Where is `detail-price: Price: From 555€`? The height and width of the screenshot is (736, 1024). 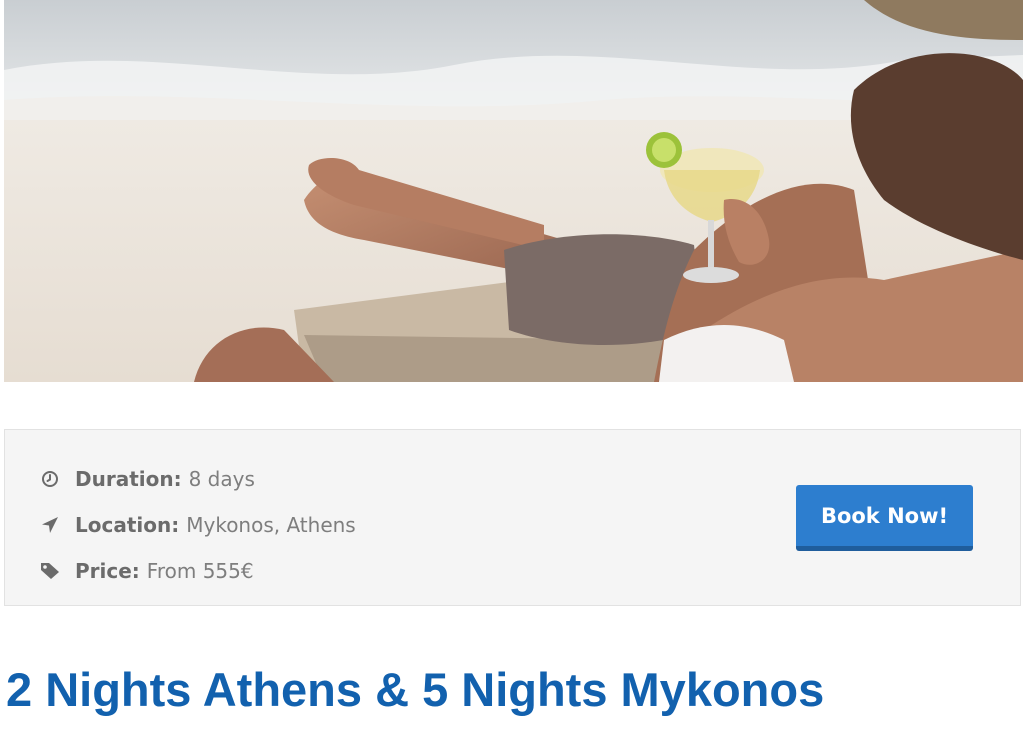 detail-price: Price: From 555€ is located at coordinates (197, 571).